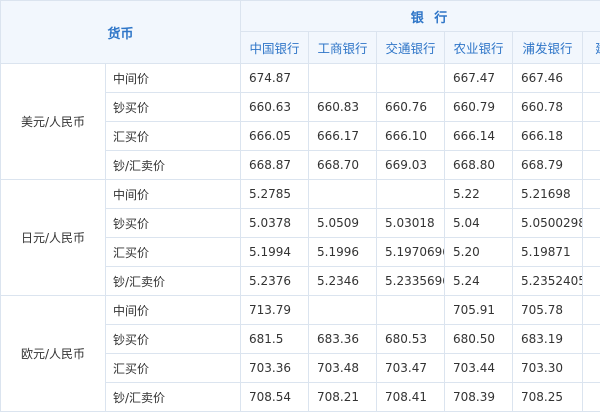  Describe the element at coordinates (275, 48) in the screenshot. I see `bank-header: 中国银行` at that location.